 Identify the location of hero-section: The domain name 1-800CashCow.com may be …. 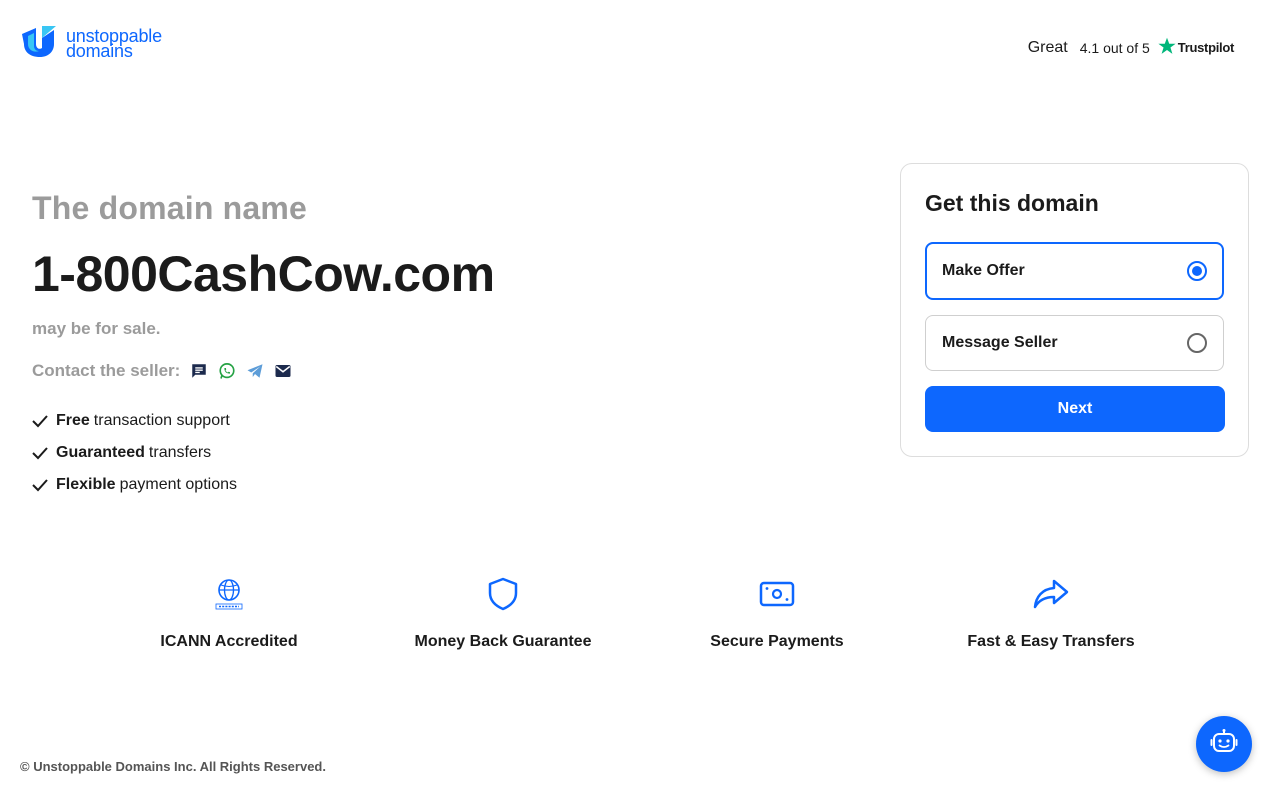
(263, 345).